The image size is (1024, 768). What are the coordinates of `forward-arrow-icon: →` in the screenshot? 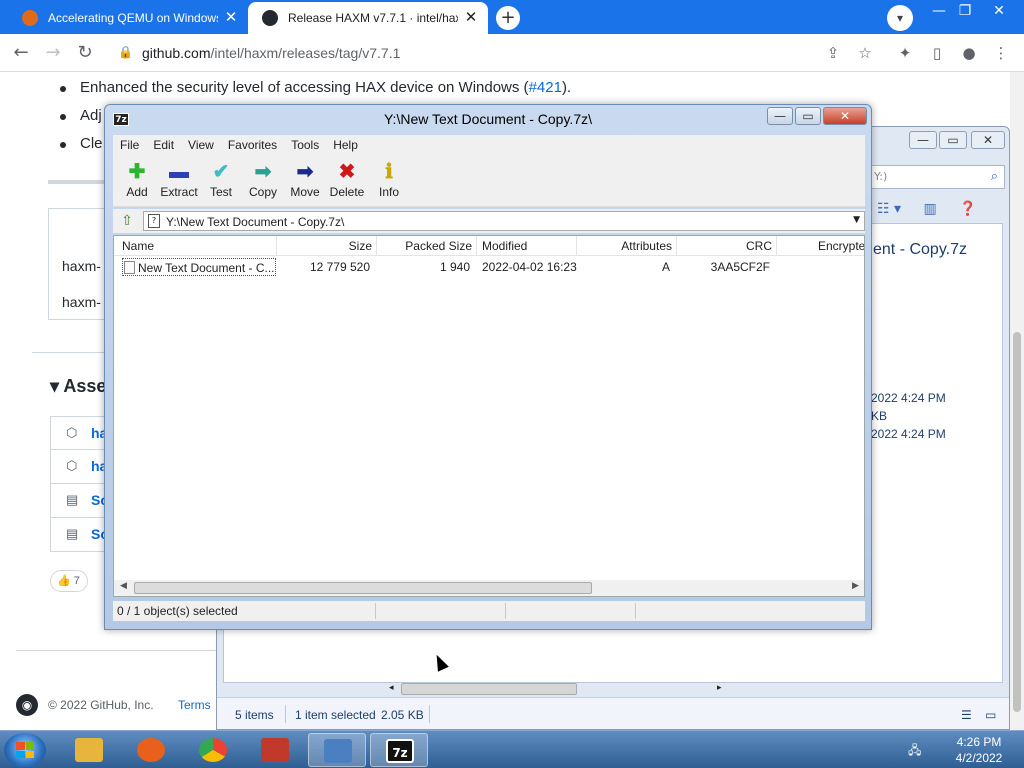 It's located at (53, 53).